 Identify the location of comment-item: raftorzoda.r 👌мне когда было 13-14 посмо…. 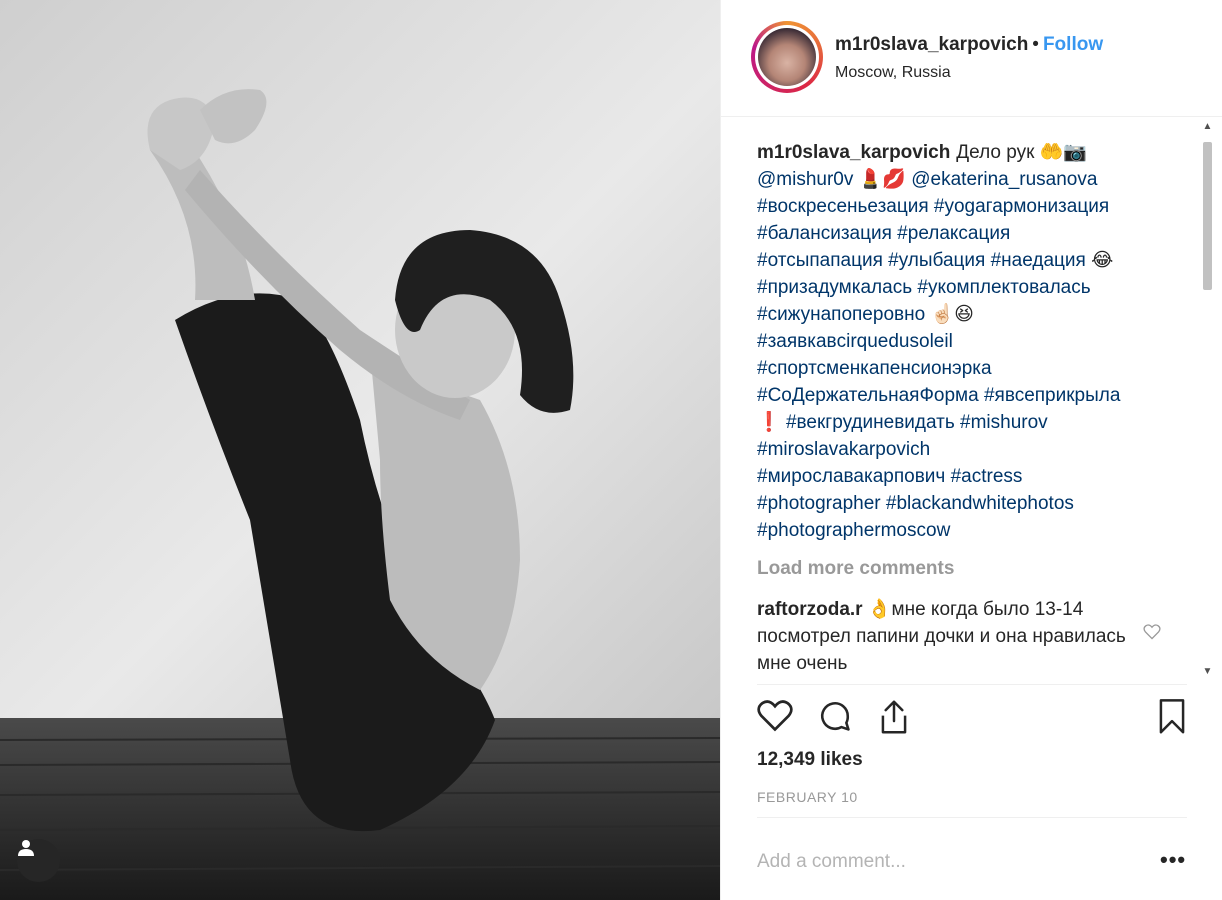
(959, 636).